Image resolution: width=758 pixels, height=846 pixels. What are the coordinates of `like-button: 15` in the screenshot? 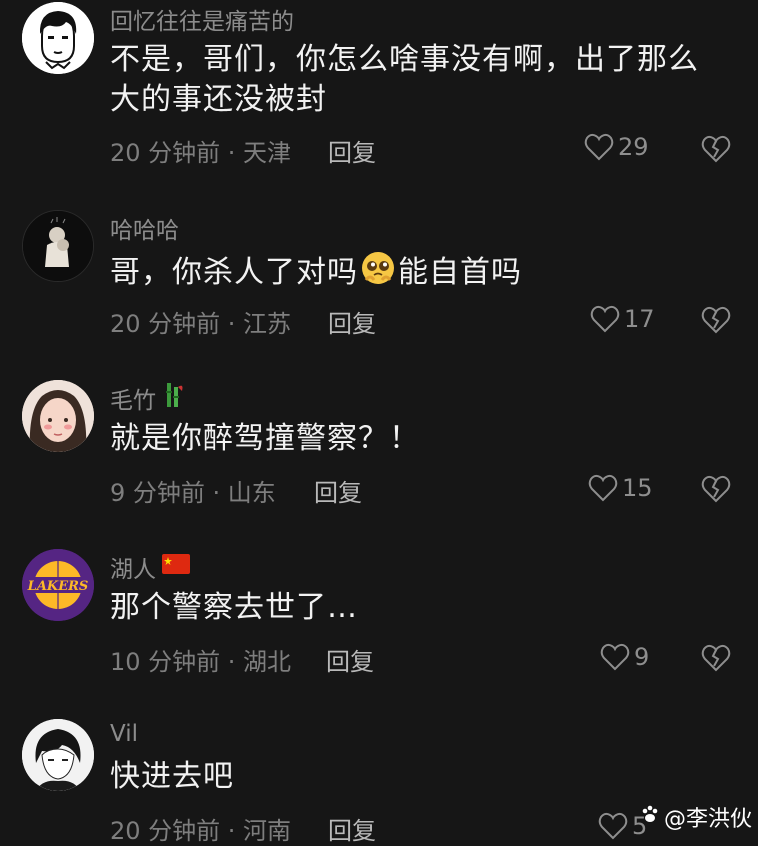 It's located at (620, 488).